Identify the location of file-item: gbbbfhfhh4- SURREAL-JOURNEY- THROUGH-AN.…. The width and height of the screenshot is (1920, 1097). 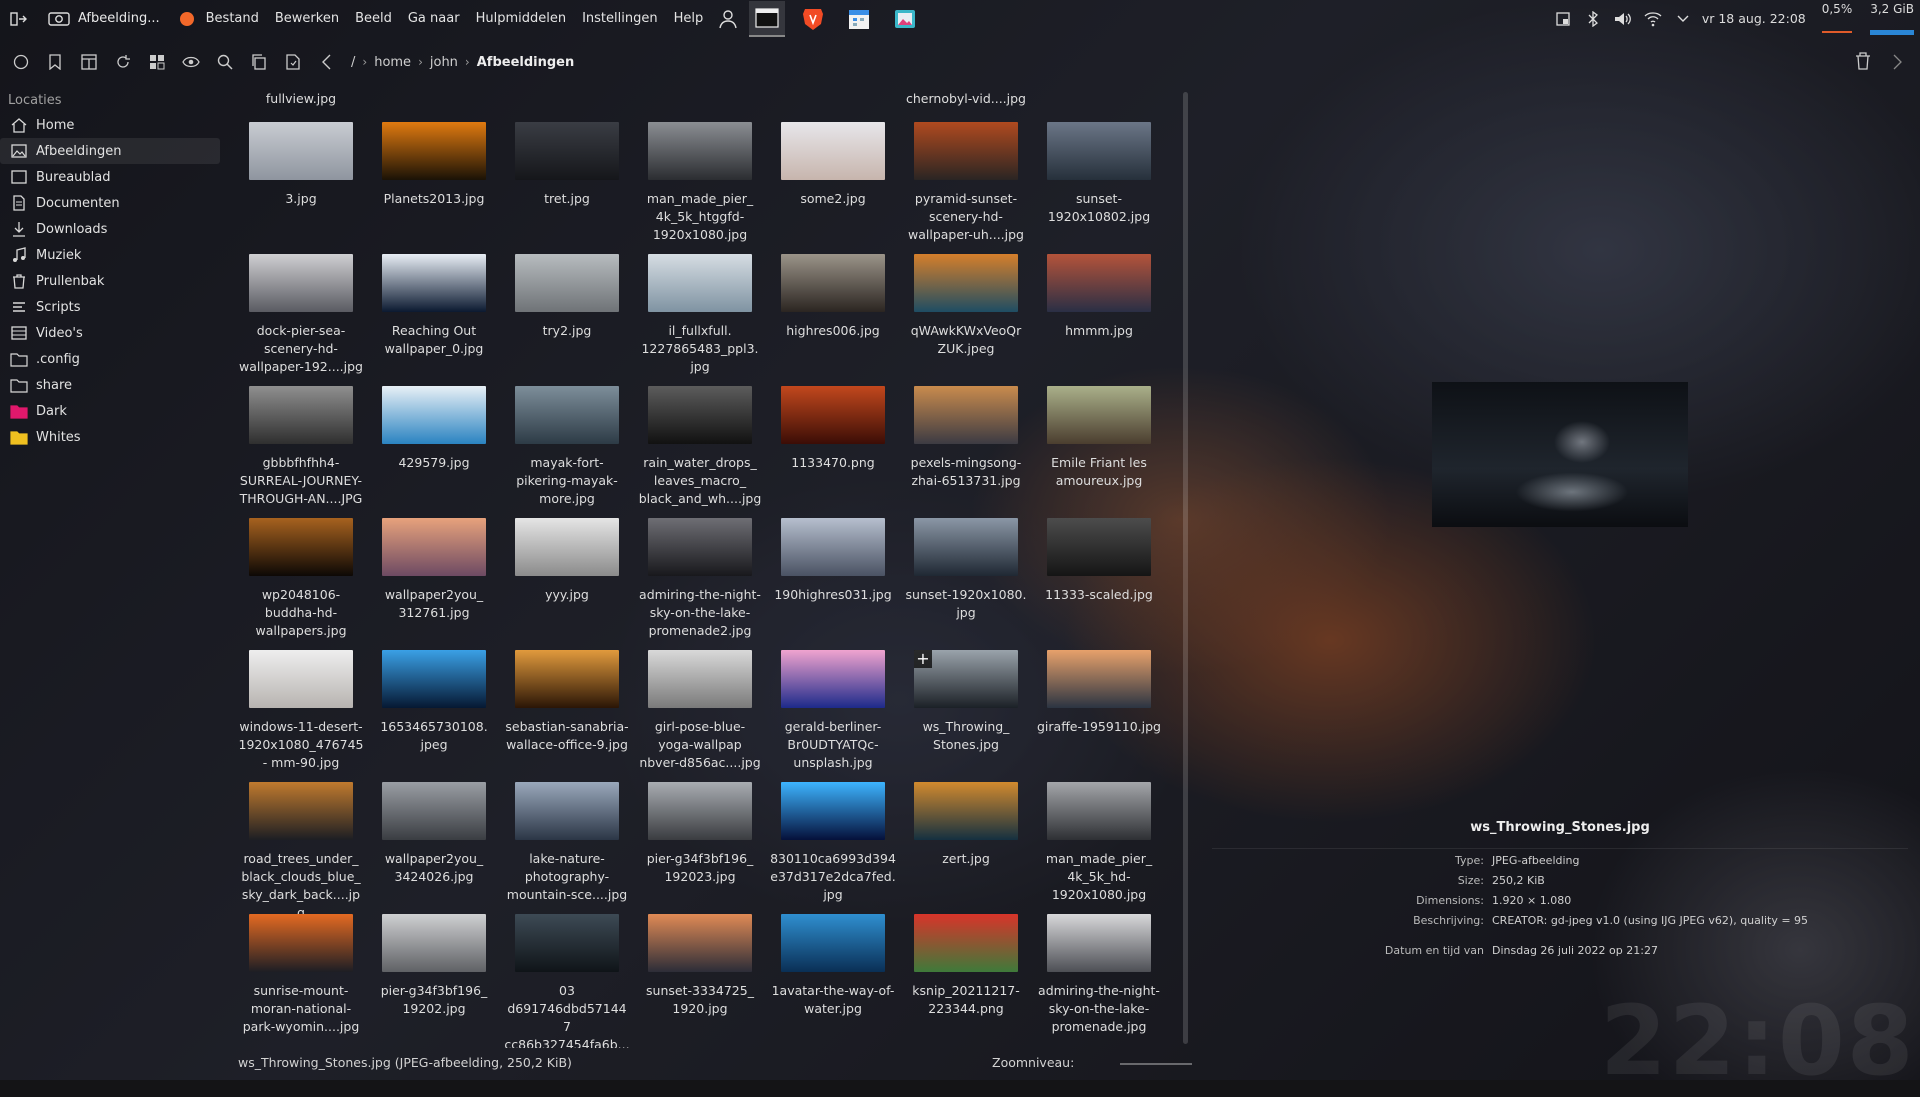
(301, 447).